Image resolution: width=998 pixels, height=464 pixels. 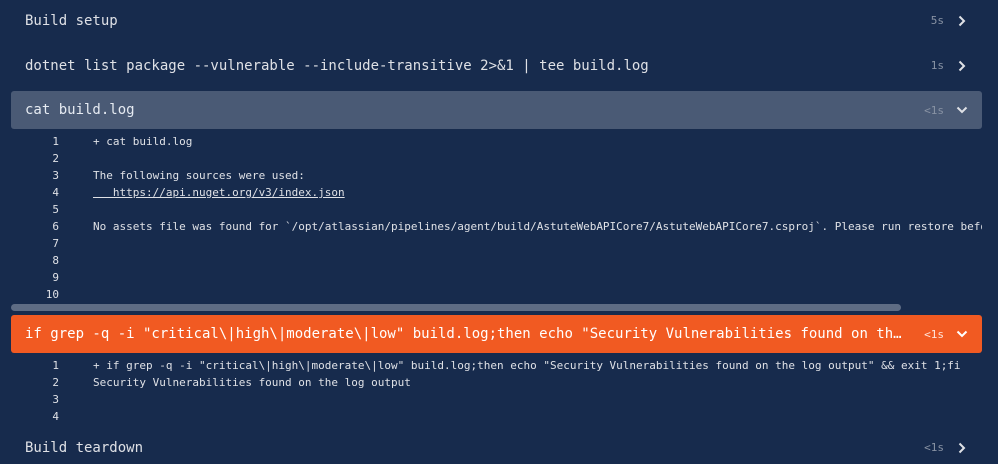 What do you see at coordinates (496, 141) in the screenshot?
I see `log-line: 1 + cat build.log` at bounding box center [496, 141].